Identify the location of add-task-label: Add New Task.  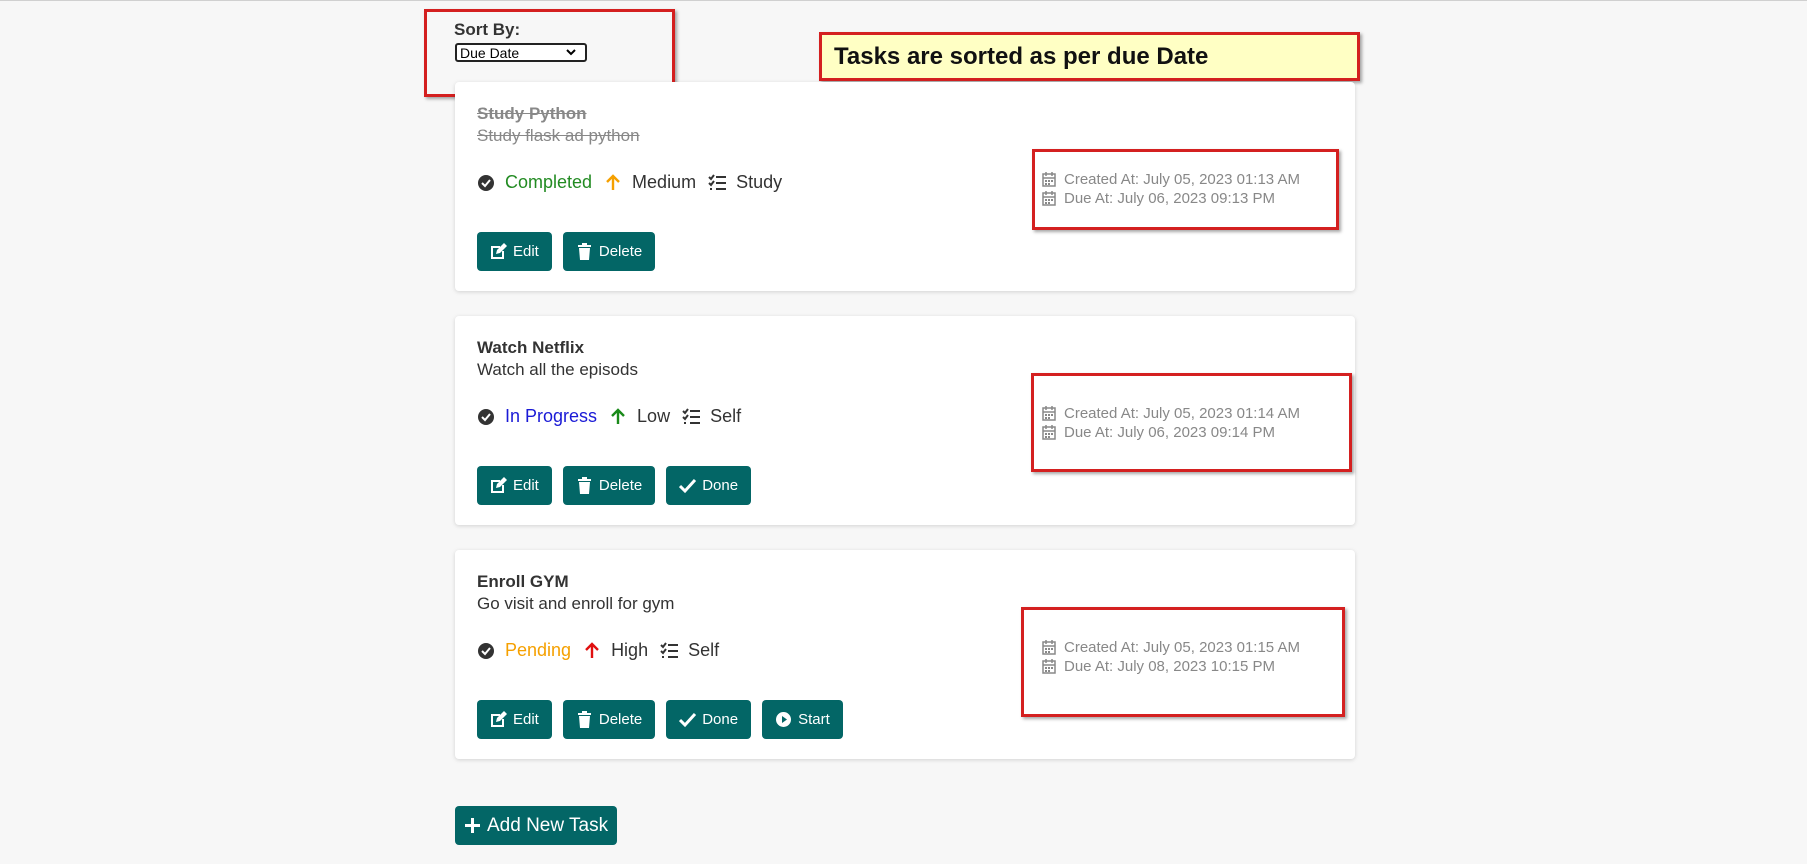
(548, 825).